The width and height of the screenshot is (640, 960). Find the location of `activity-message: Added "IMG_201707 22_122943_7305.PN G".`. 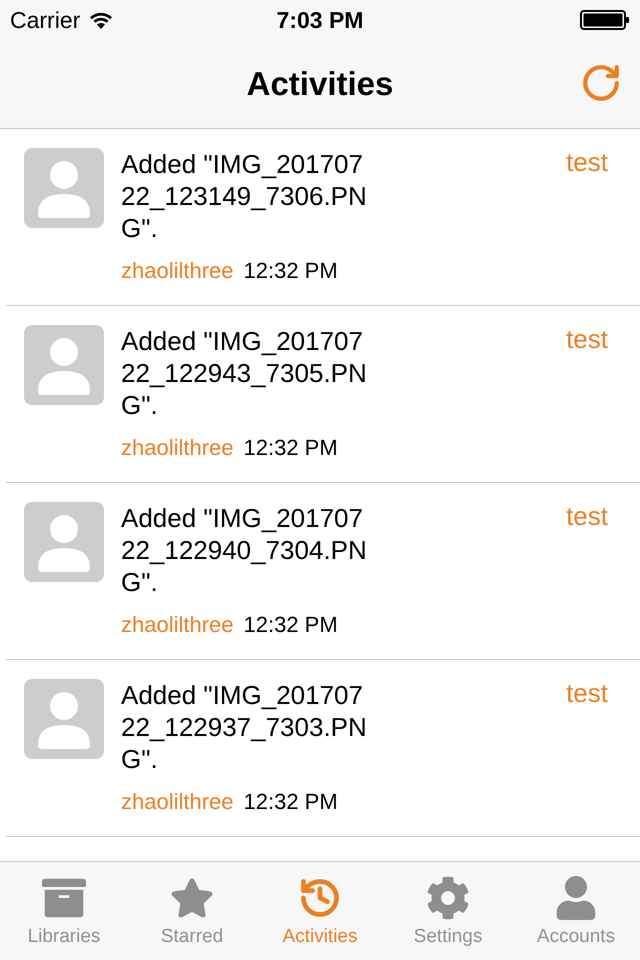

activity-message: Added "IMG_201707 22_122943_7305.PN G". is located at coordinates (244, 373).